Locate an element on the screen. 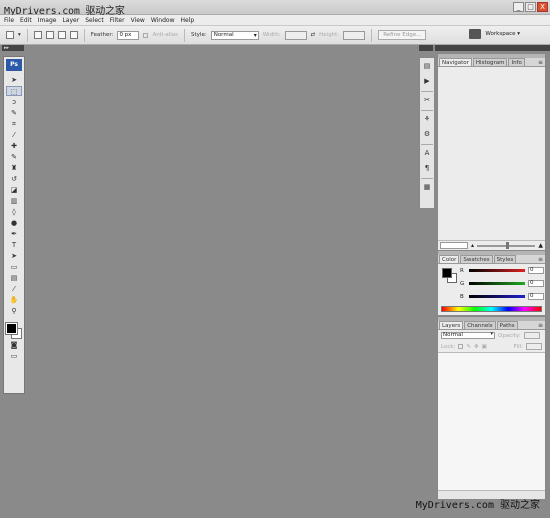 This screenshot has width=550, height=518. menu-file: File is located at coordinates (9, 20).